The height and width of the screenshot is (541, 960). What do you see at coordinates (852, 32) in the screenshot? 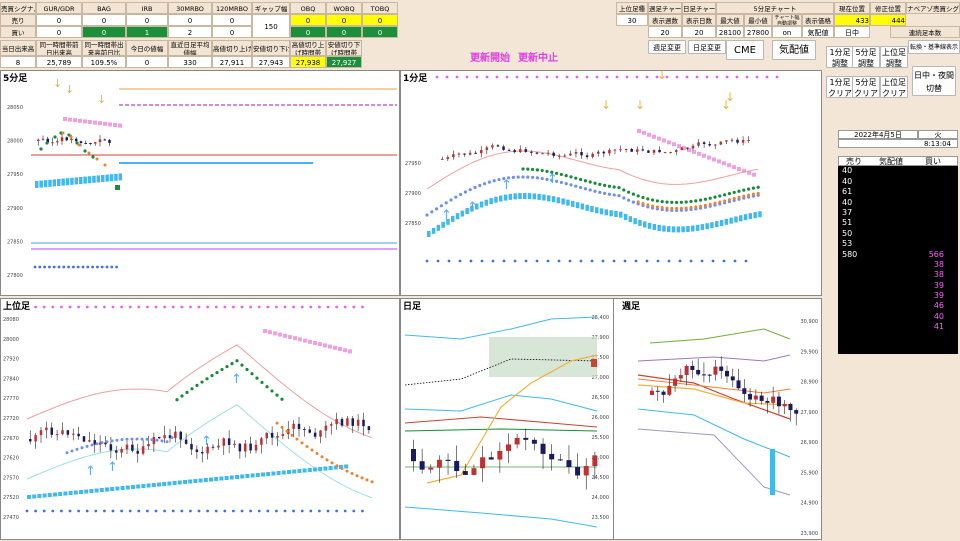
I see `rv-7: 日中` at bounding box center [852, 32].